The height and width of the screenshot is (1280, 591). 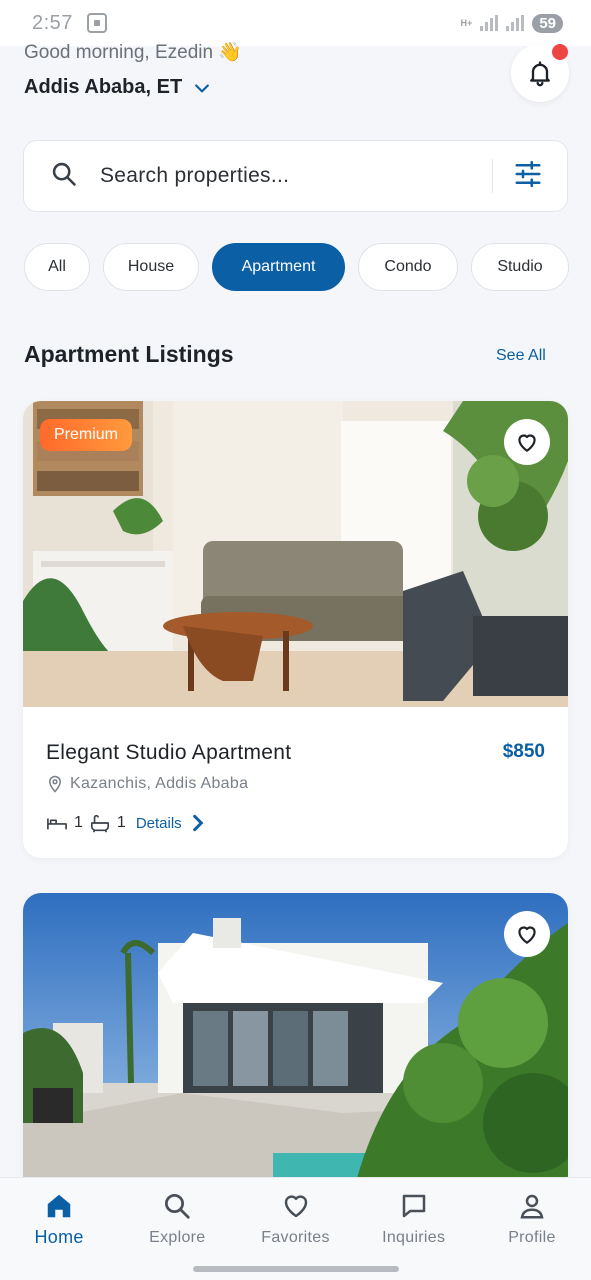 I want to click on nav-home-label: Home, so click(x=59, y=1237).